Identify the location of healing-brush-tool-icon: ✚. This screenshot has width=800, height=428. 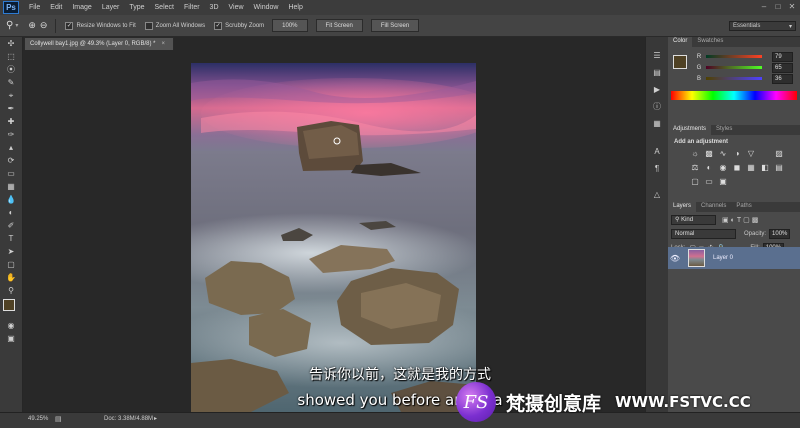
(11, 121).